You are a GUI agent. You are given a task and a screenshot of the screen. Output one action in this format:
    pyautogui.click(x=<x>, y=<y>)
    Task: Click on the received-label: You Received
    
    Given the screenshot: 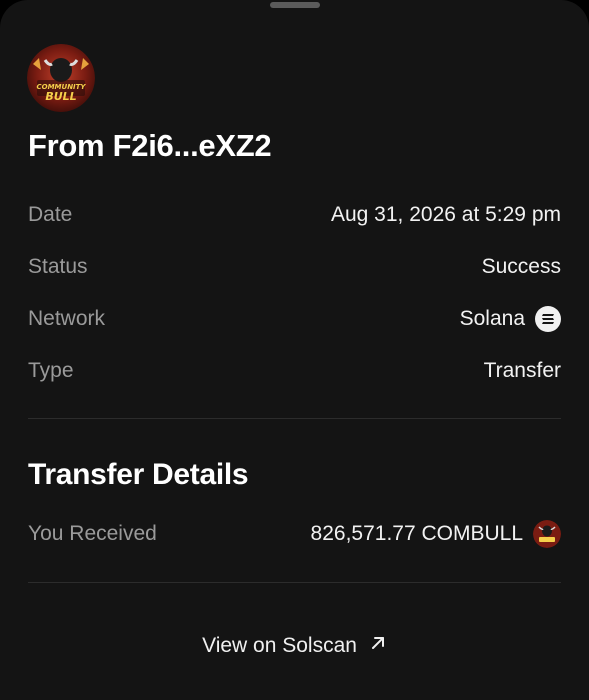 What is the action you would take?
    pyautogui.click(x=92, y=533)
    